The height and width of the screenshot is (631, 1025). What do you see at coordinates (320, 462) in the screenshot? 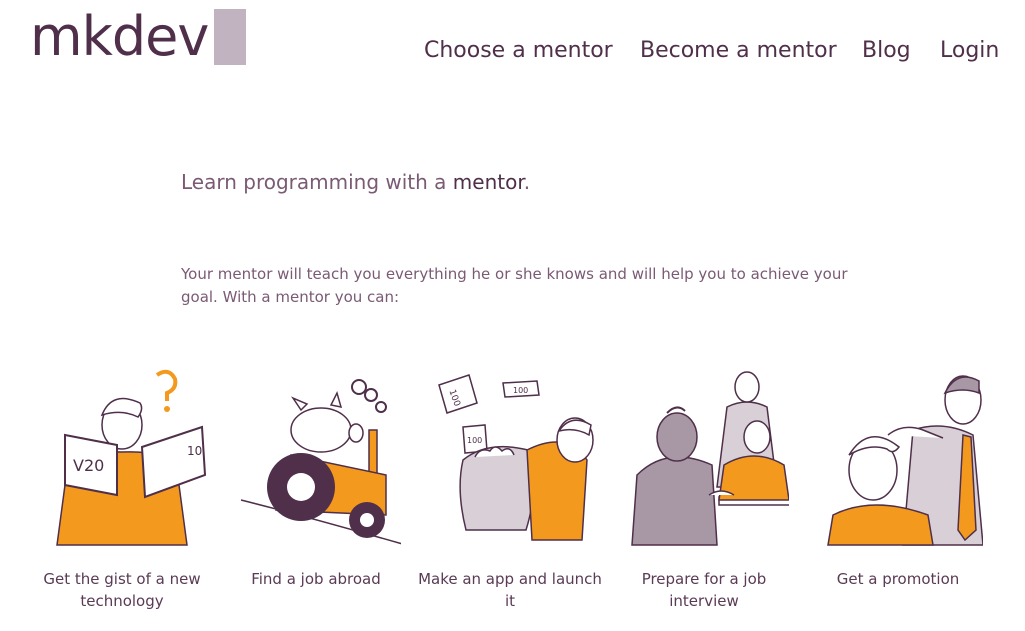
I see `pig-on-tractor-illustration` at bounding box center [320, 462].